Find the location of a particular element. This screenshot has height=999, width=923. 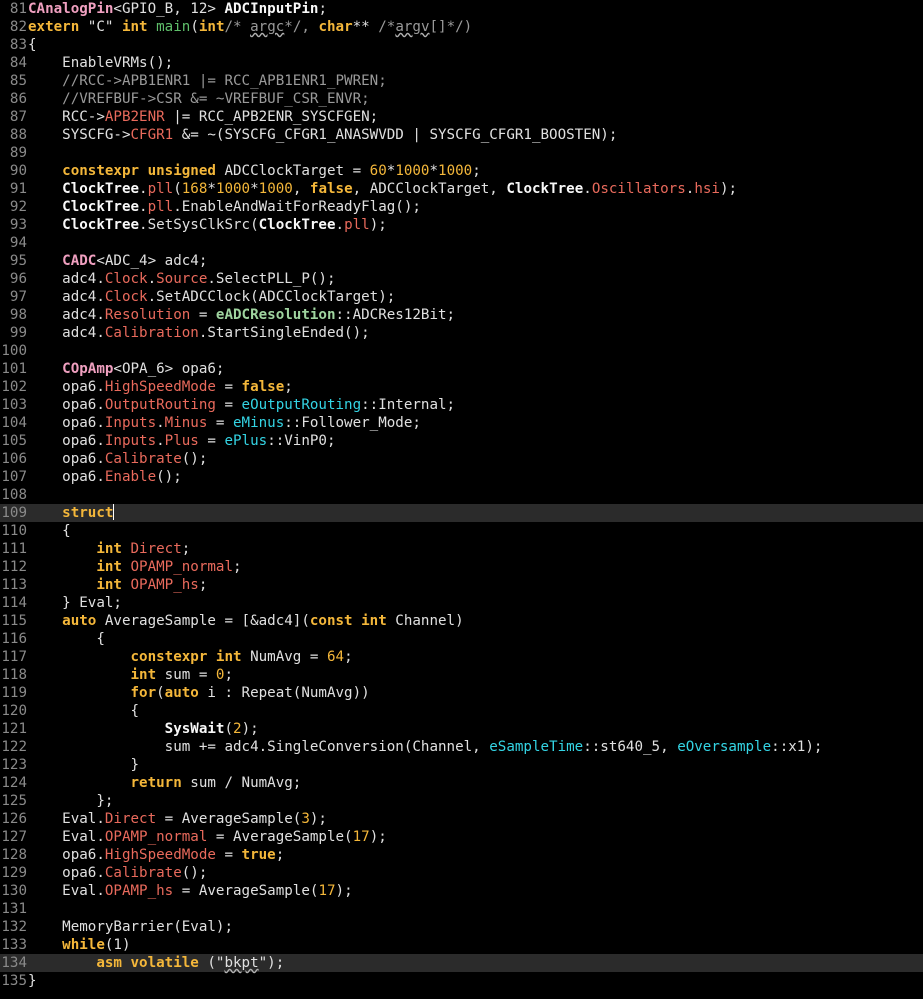

code-line: 84 EnableVRMs(); is located at coordinates (461, 63).